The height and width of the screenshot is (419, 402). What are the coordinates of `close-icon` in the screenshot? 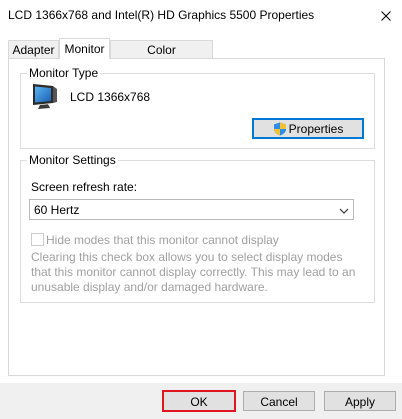 It's located at (386, 15).